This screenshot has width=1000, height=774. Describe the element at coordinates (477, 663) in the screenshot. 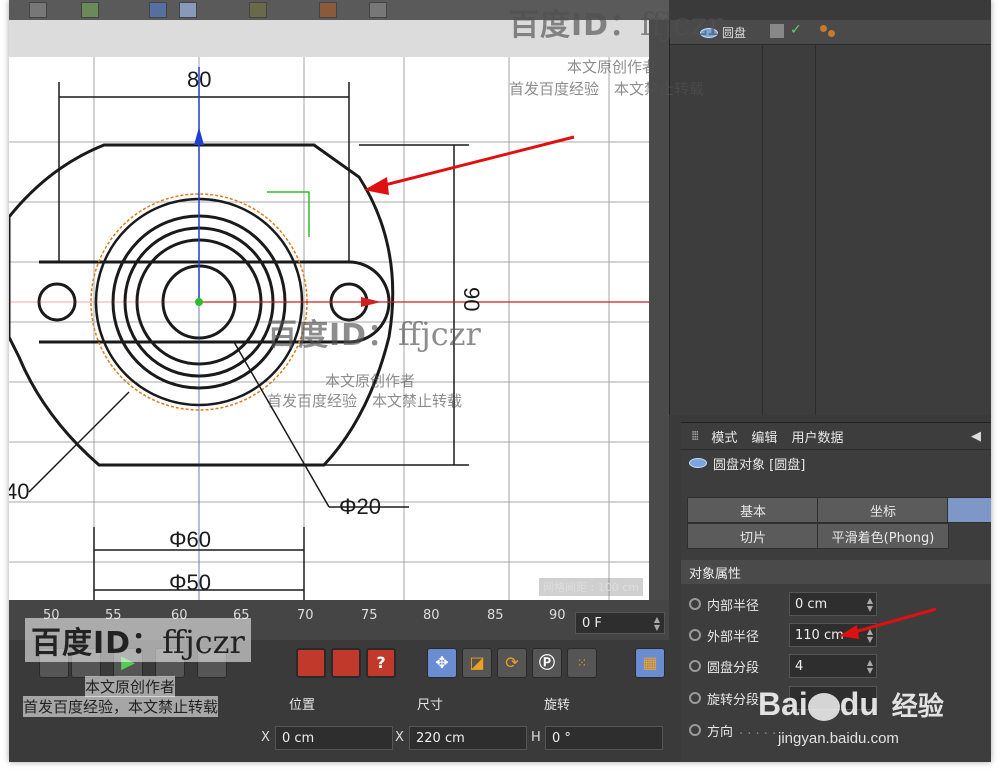

I see `scale-key-icon: ◪` at that location.